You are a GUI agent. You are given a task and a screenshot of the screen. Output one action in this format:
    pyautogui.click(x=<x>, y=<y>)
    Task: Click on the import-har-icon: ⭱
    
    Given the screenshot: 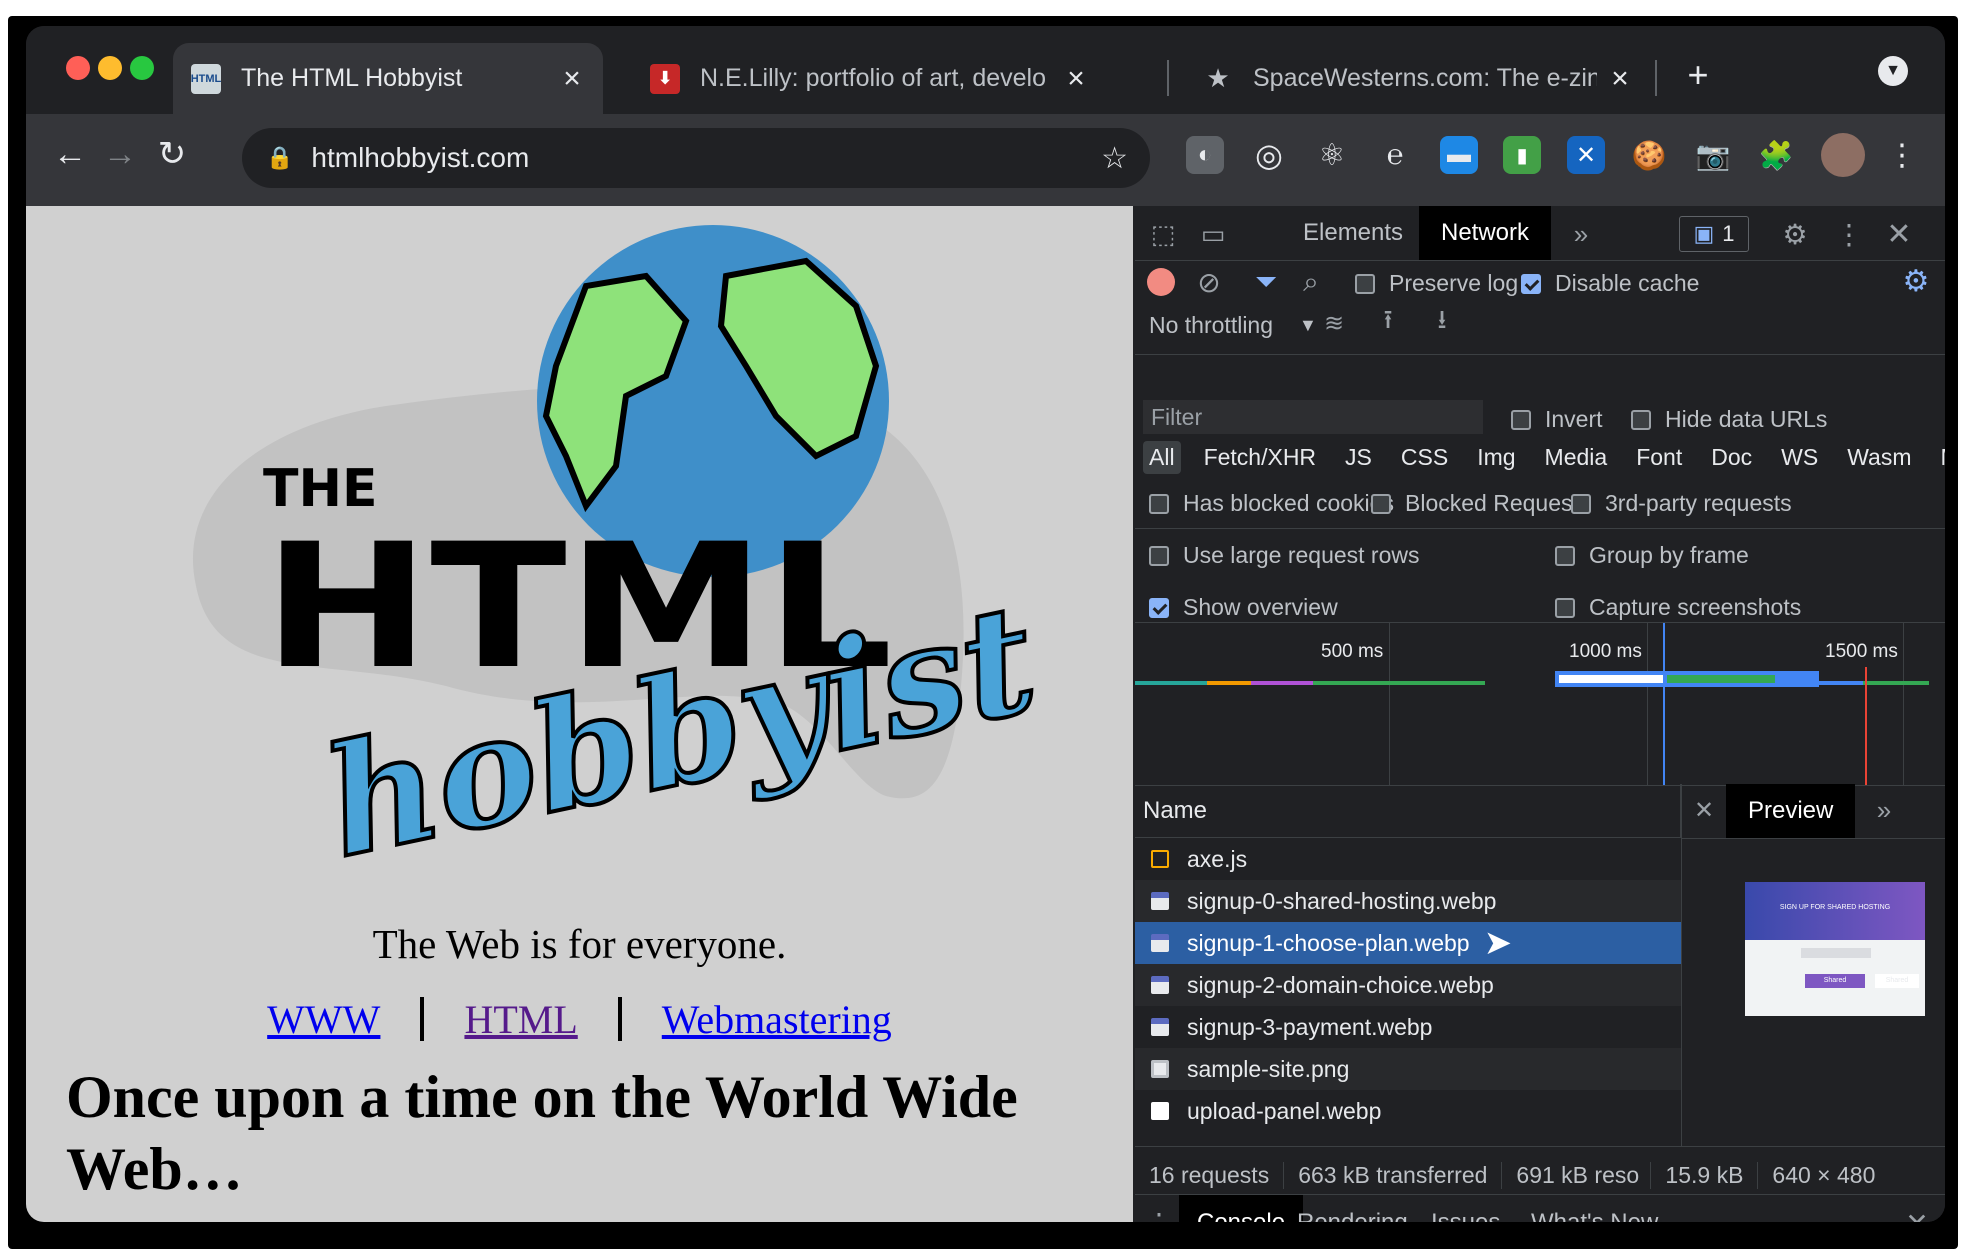 What is the action you would take?
    pyautogui.click(x=1388, y=322)
    